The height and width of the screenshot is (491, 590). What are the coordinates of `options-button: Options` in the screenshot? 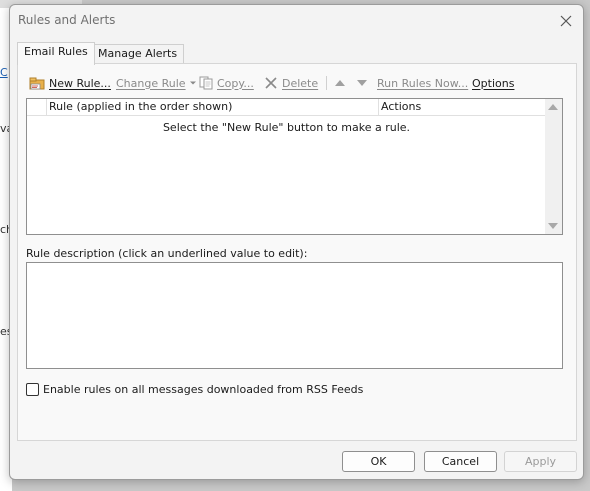 It's located at (493, 83).